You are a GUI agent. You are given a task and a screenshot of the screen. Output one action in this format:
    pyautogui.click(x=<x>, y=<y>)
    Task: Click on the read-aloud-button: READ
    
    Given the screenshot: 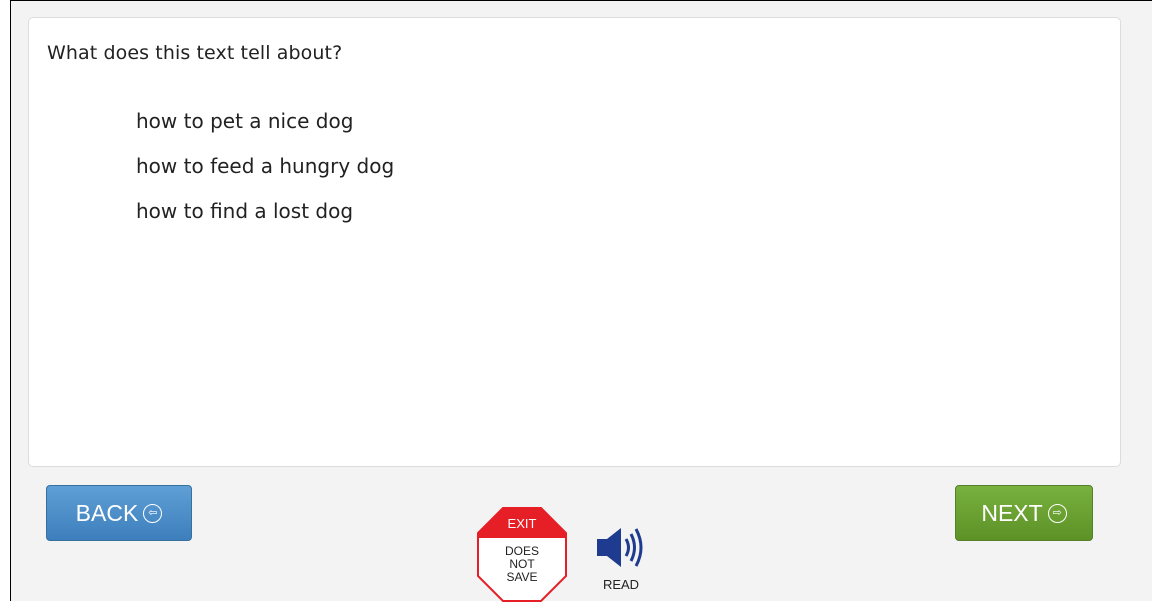 What is the action you would take?
    pyautogui.click(x=621, y=559)
    